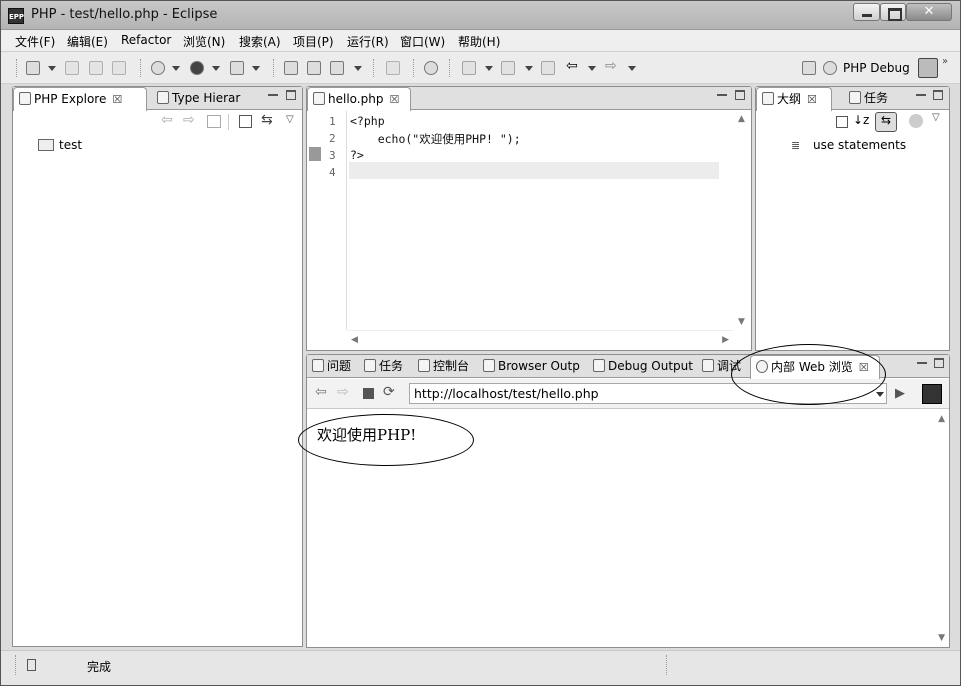  I want to click on external-tools-icon, so click(237, 68).